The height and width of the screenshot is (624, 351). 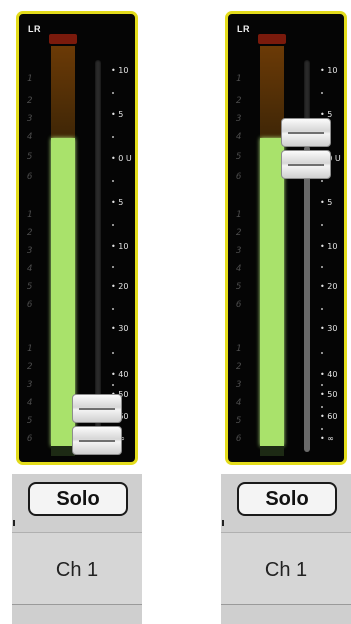 What do you see at coordinates (329, 416) in the screenshot?
I see `db-scale-tick: • 60` at bounding box center [329, 416].